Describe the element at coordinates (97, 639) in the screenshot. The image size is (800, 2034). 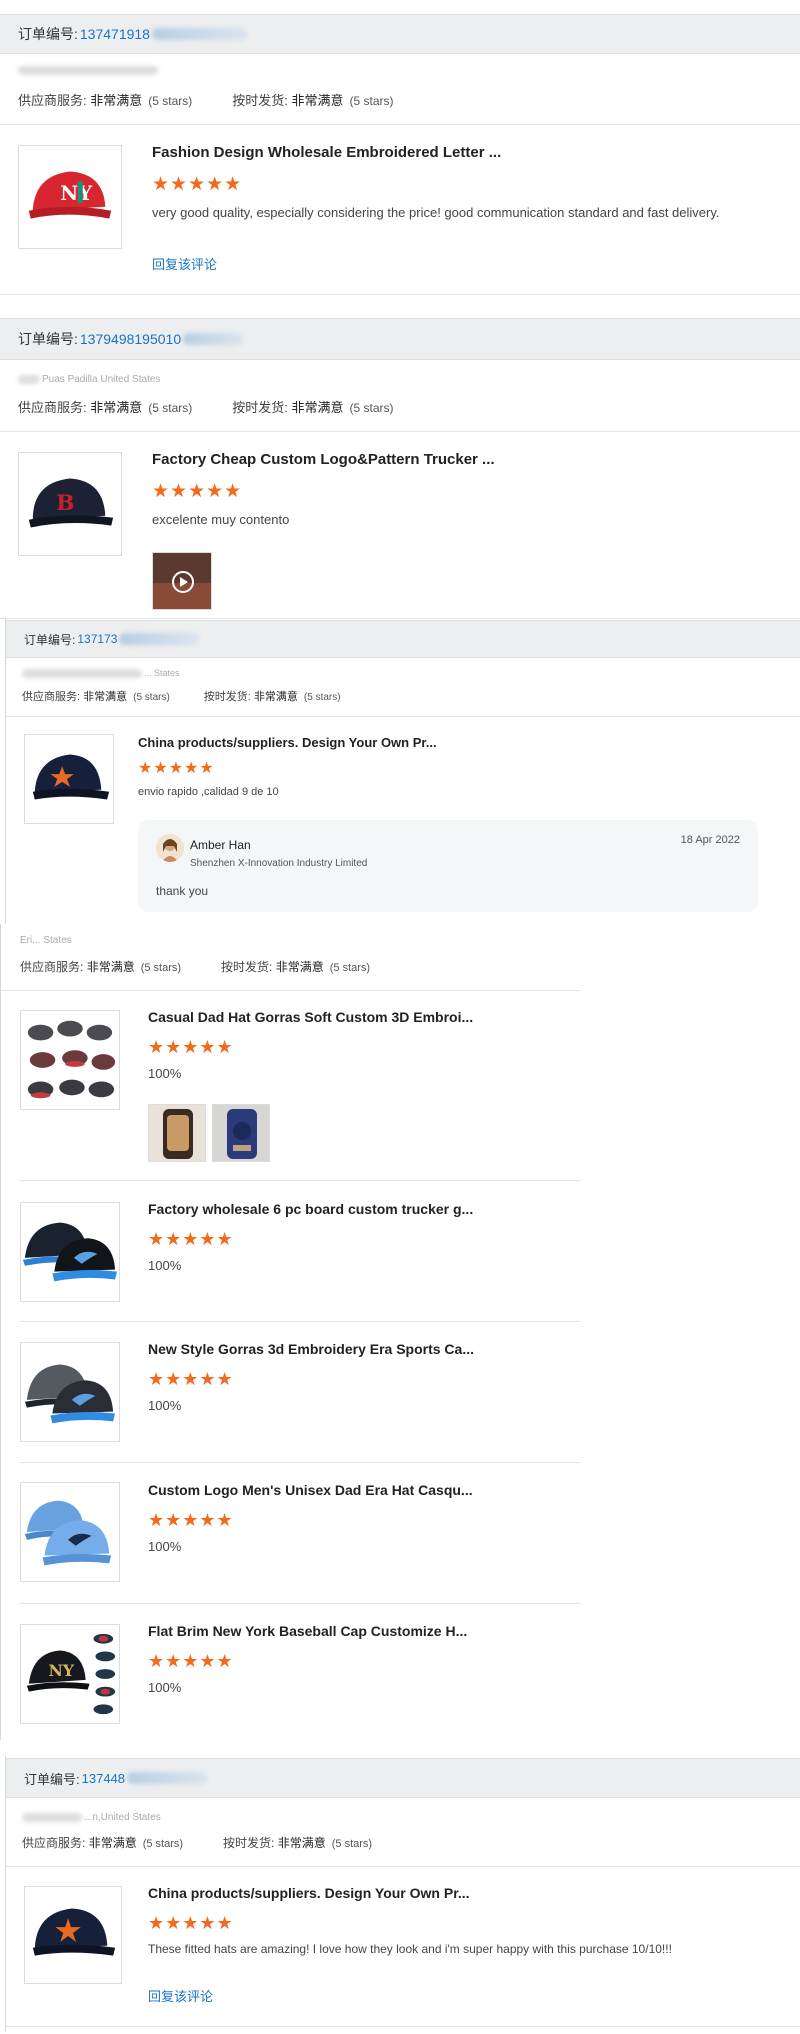
I see `order-number: 137173` at that location.